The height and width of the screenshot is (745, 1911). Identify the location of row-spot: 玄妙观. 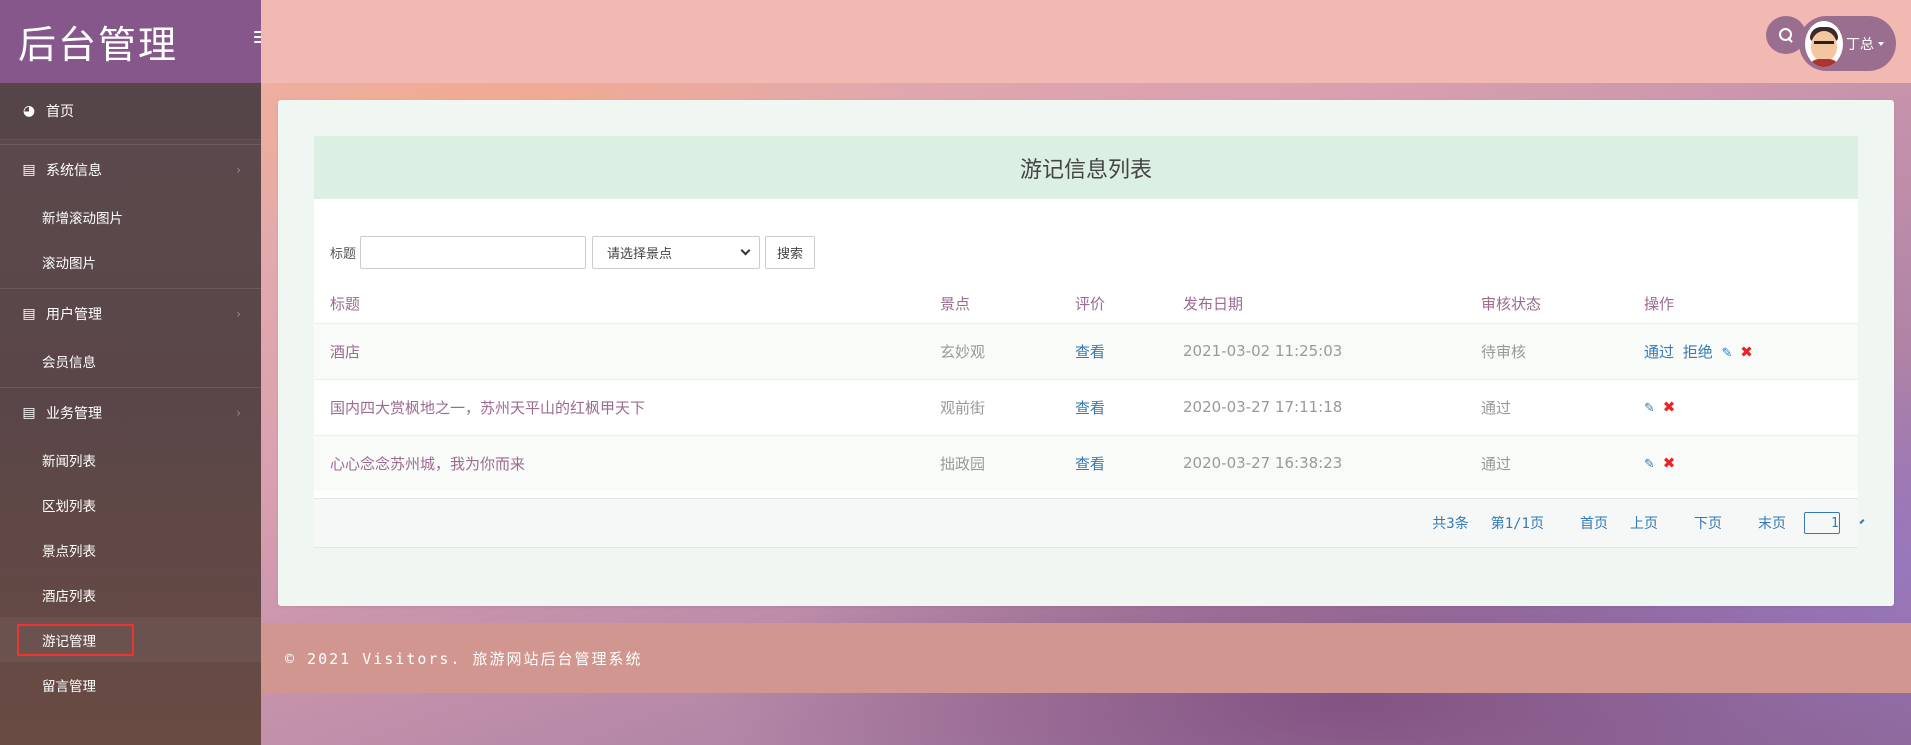
(991, 350).